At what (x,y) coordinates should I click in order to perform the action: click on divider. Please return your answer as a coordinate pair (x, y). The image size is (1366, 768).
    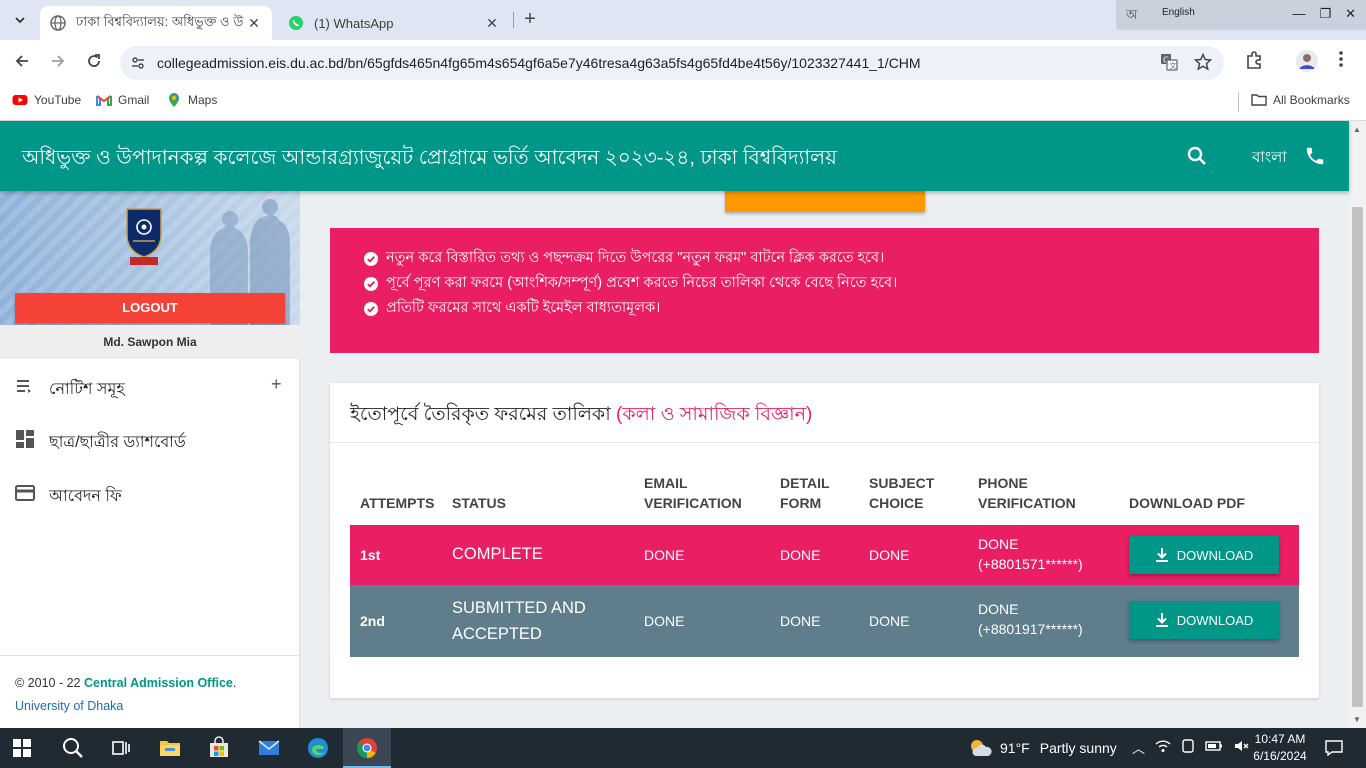
    Looking at the image, I should click on (824, 442).